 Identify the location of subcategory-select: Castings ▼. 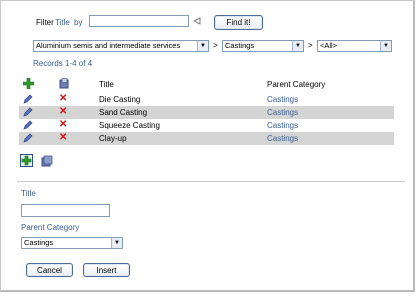
(263, 46).